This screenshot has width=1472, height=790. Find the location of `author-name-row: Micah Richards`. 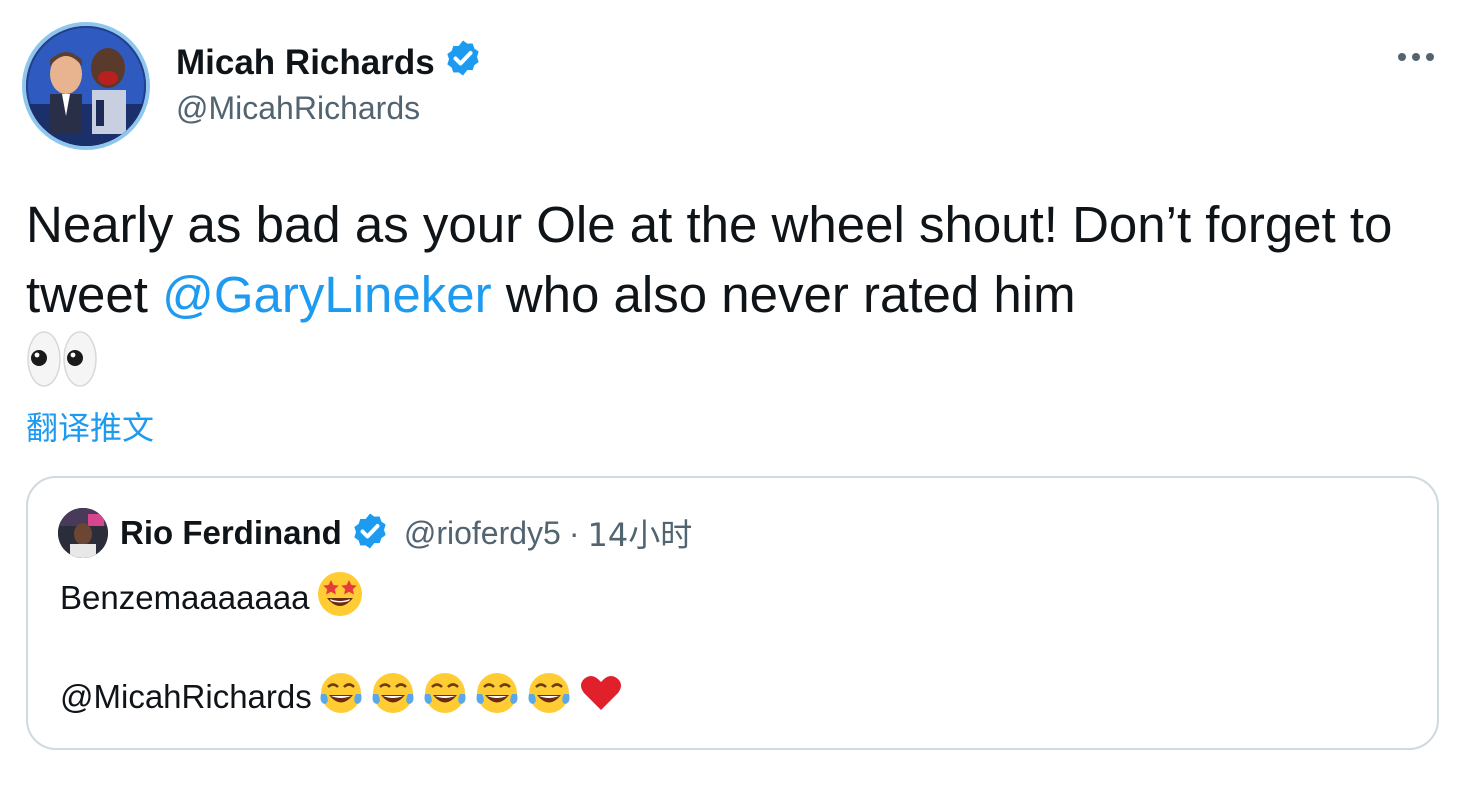

author-name-row: Micah Richards is located at coordinates (329, 62).